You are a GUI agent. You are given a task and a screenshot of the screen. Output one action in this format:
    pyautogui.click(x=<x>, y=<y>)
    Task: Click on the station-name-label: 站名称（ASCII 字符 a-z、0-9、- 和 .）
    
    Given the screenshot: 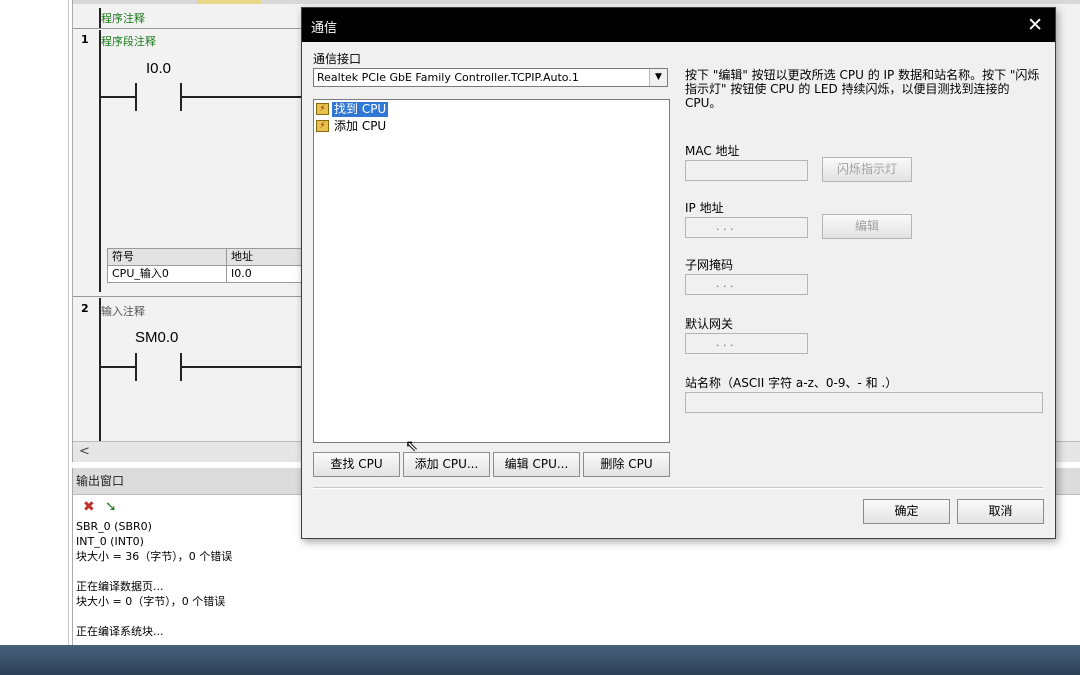 What is the action you would take?
    pyautogui.click(x=791, y=383)
    